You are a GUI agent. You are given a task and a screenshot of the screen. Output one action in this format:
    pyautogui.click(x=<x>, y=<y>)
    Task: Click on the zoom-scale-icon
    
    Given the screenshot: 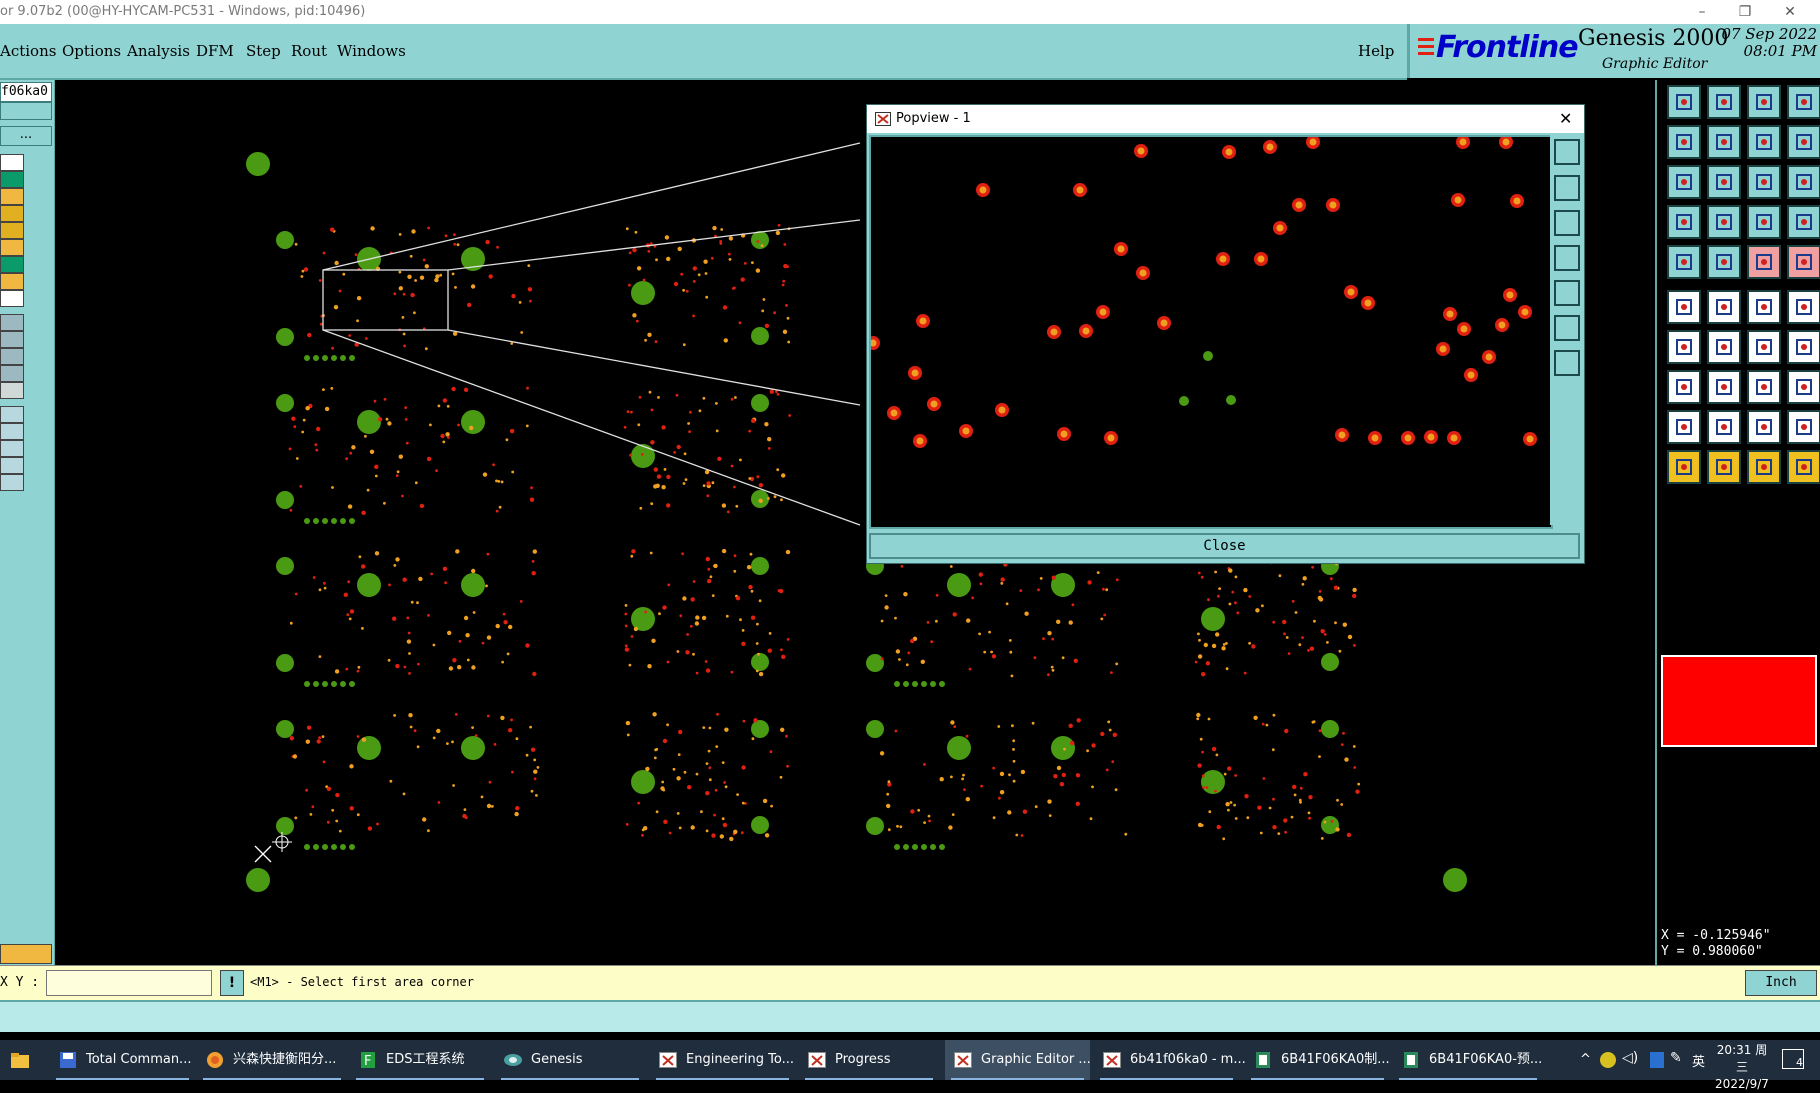 What is the action you would take?
    pyautogui.click(x=1764, y=182)
    